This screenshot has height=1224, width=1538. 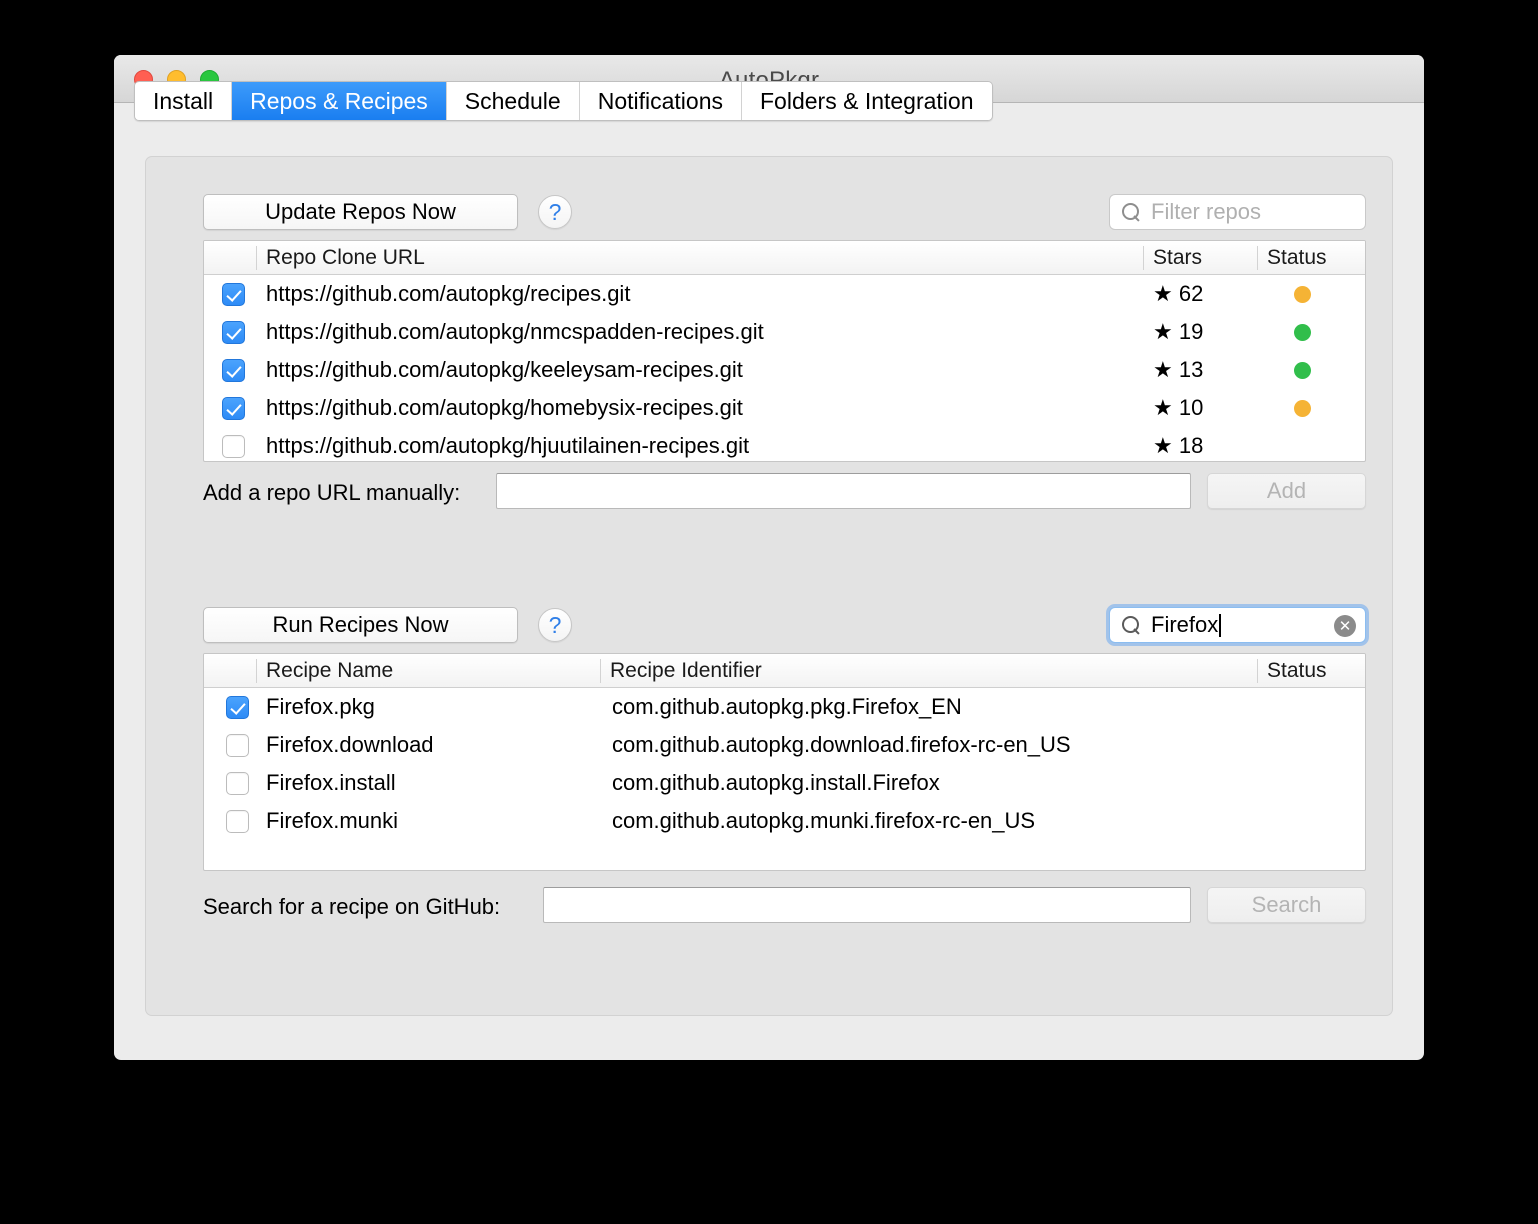 I want to click on repos-table-header: Repo Clone URL Stars Status, so click(x=784, y=258).